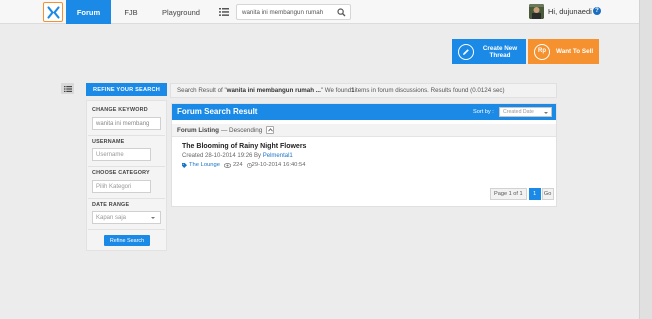 This screenshot has width=652, height=319. Describe the element at coordinates (198, 130) in the screenshot. I see `listing-label: Forum Listing` at that location.